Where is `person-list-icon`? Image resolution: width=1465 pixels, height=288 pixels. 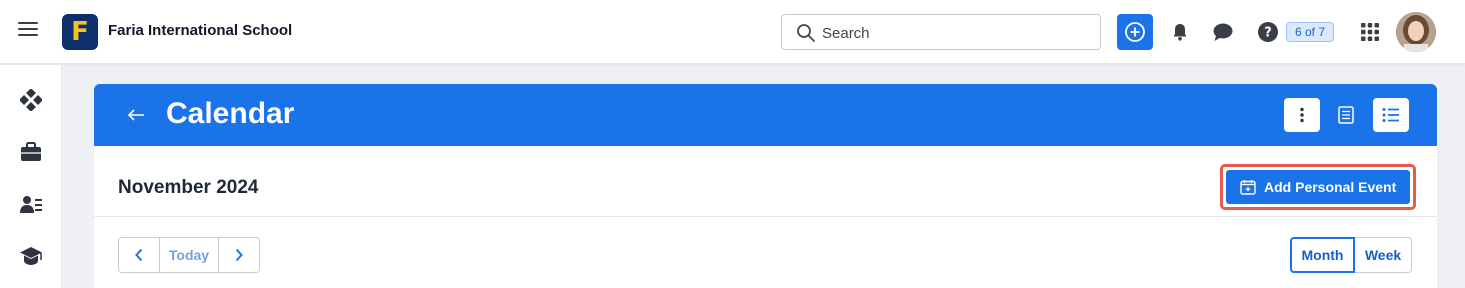 person-list-icon is located at coordinates (31, 204).